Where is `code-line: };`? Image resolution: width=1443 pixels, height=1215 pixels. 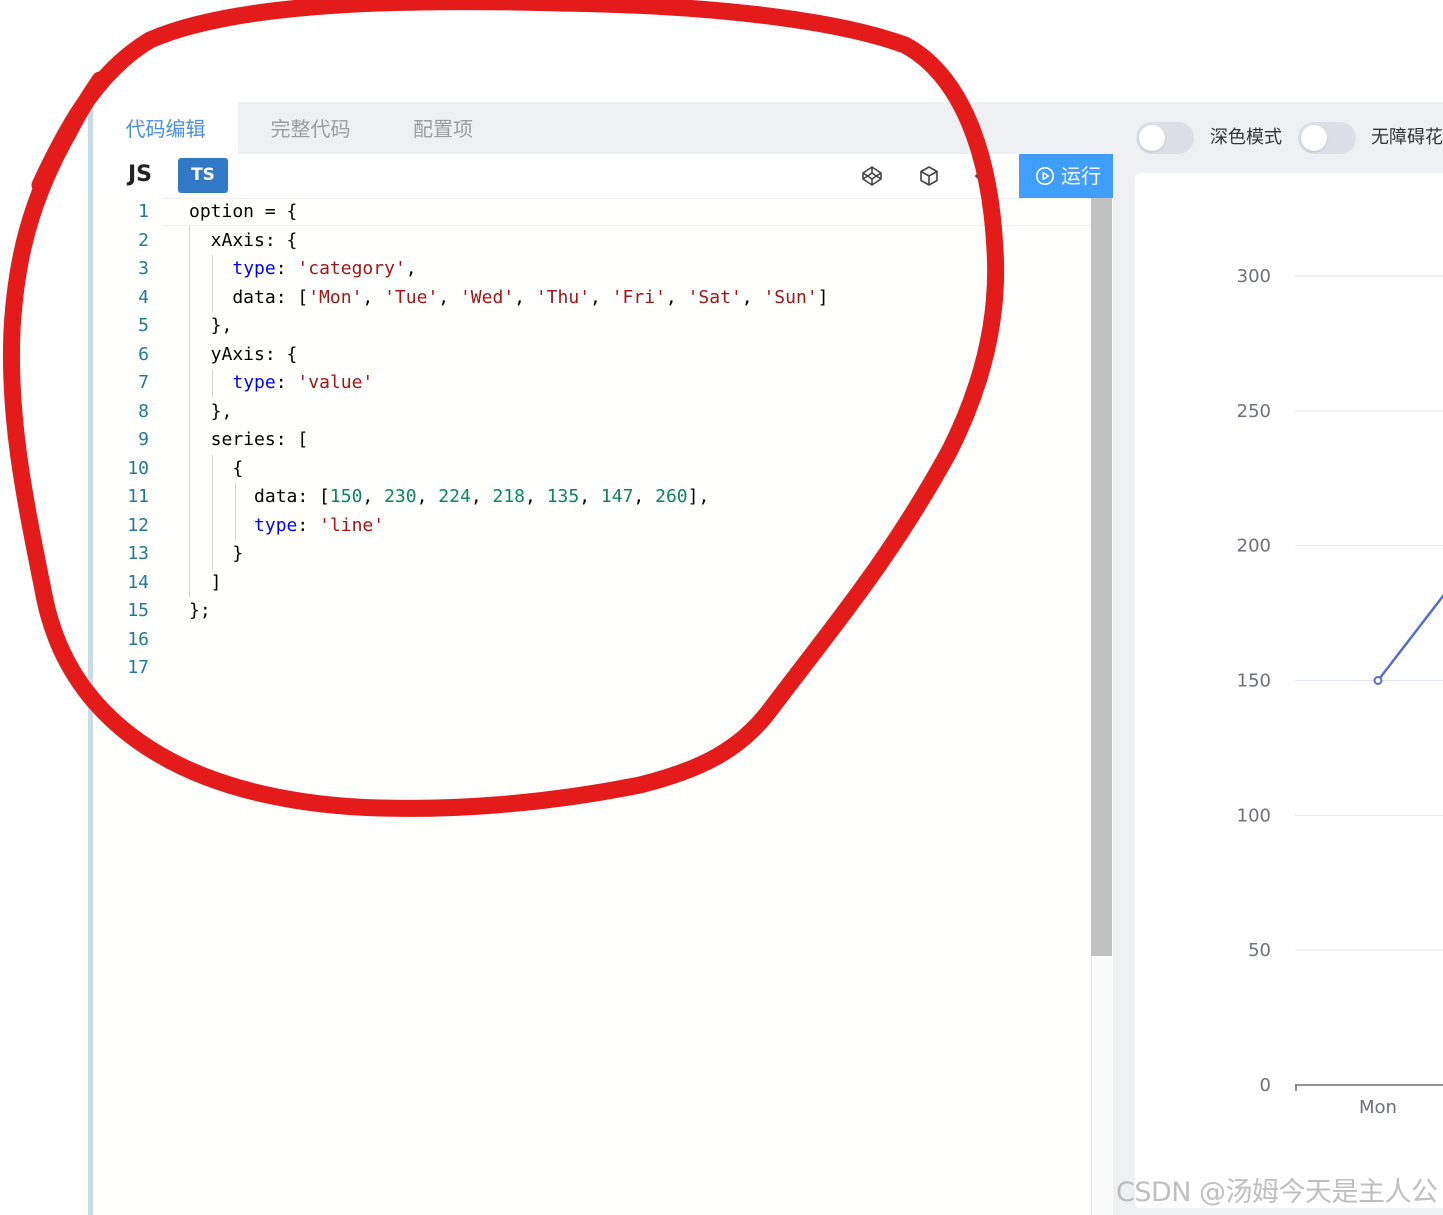
code-line: }; is located at coordinates (200, 610).